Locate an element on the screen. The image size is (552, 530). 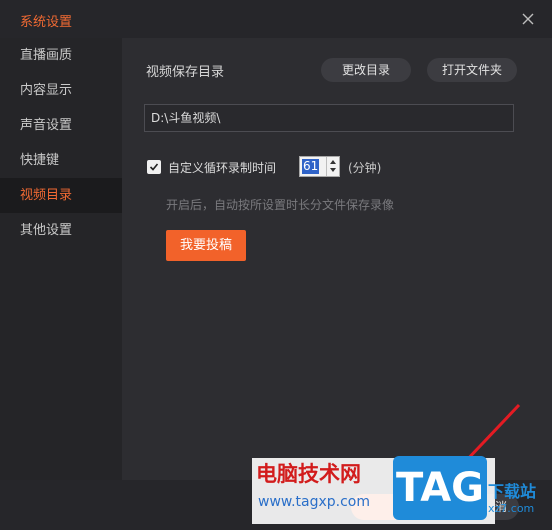
change-directory-button: 更改目录 is located at coordinates (366, 70).